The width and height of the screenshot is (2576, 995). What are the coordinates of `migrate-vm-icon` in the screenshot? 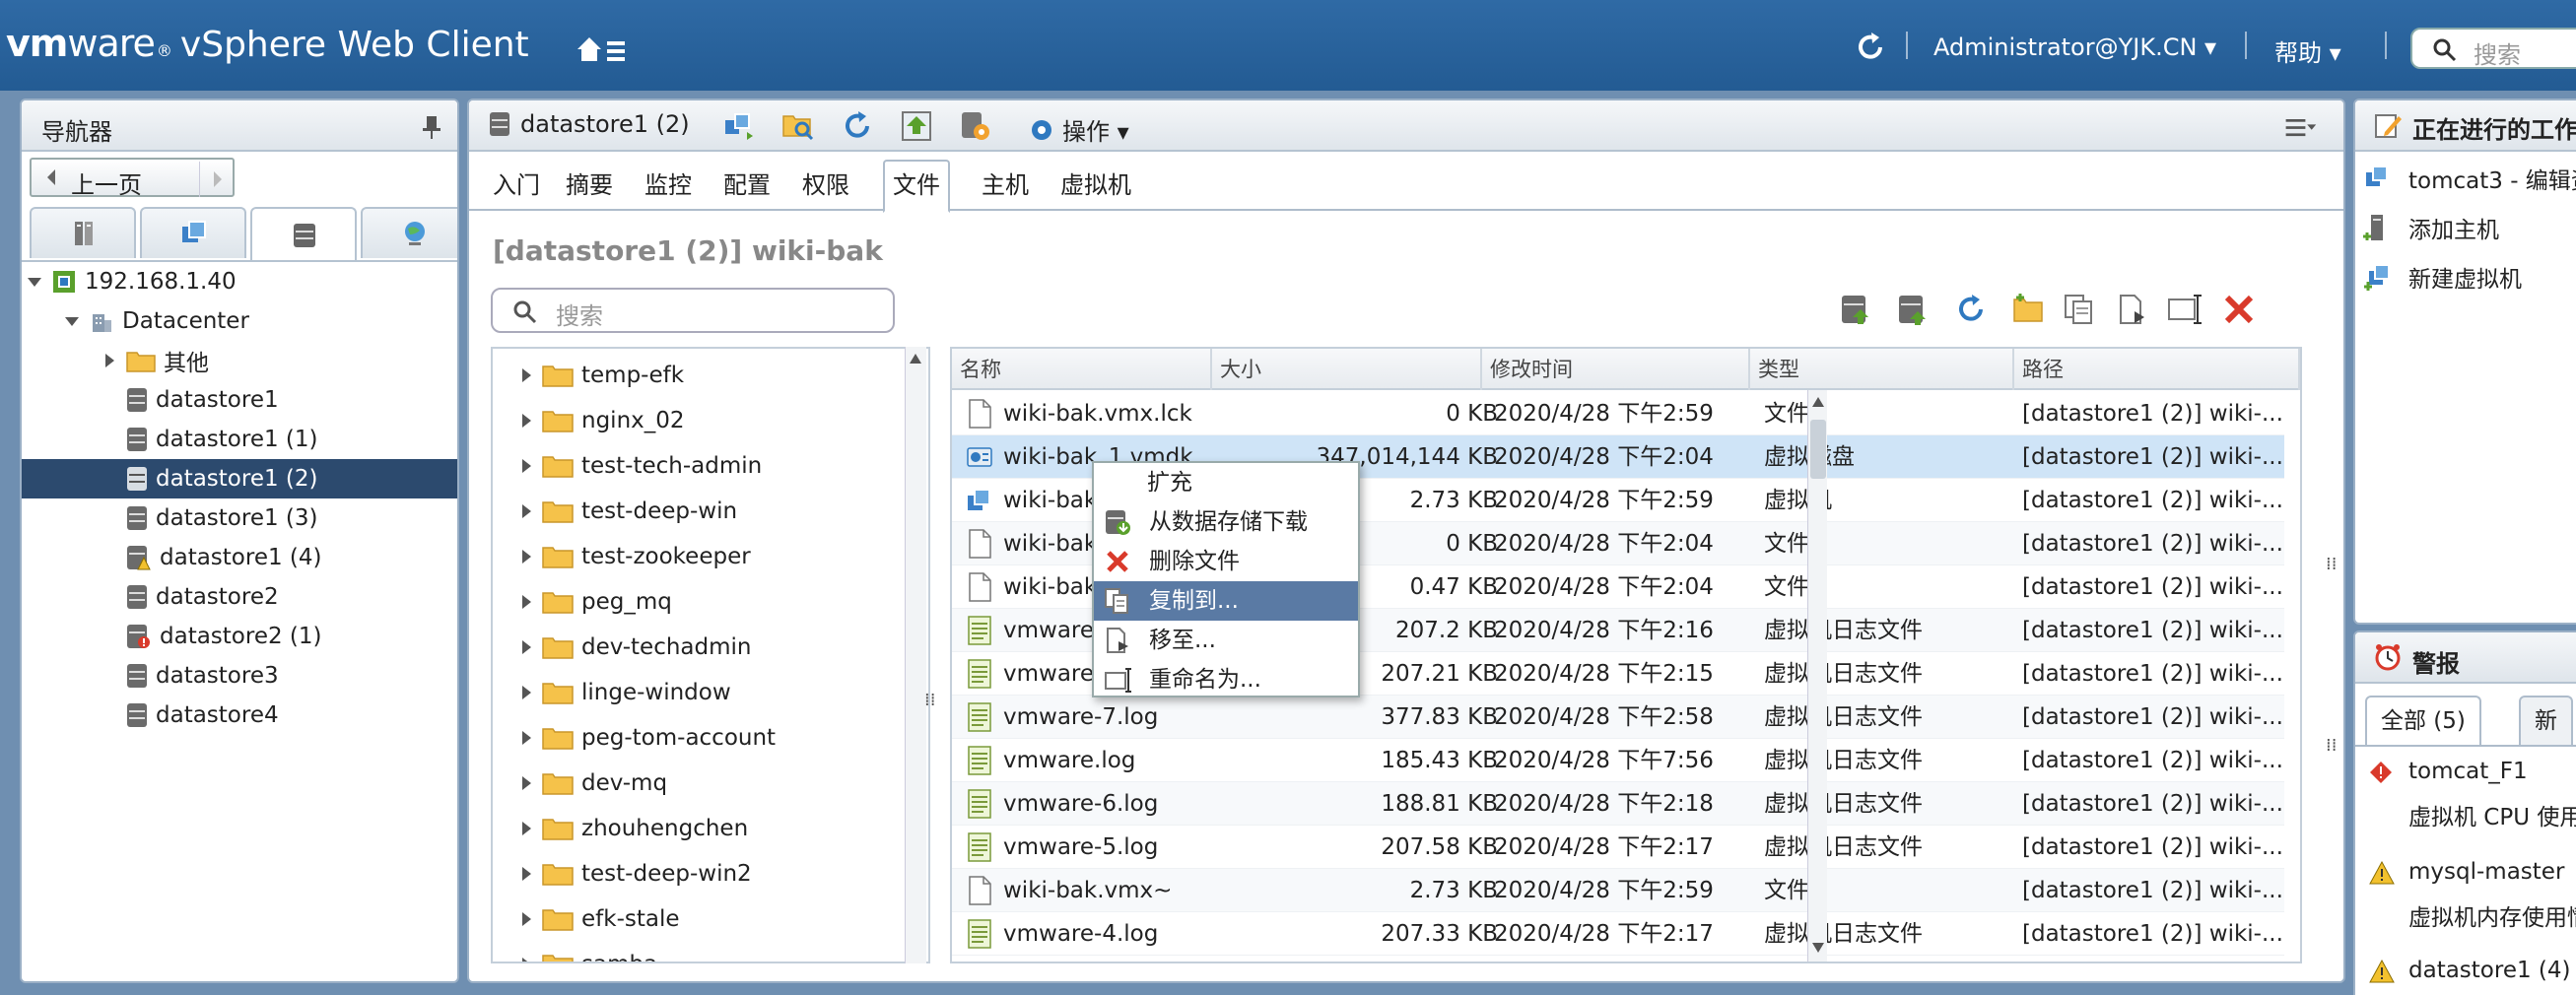 It's located at (739, 126).